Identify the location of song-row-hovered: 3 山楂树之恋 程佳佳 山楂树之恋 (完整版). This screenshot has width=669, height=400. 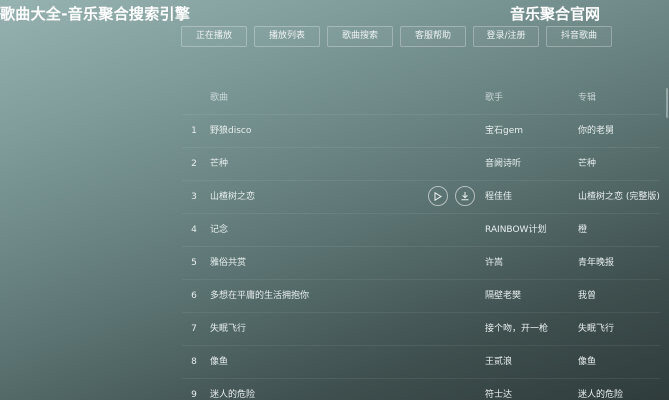
(421, 197).